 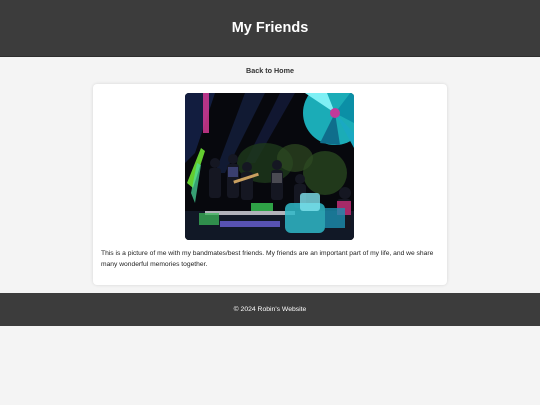 I want to click on band-photo, so click(x=269, y=166).